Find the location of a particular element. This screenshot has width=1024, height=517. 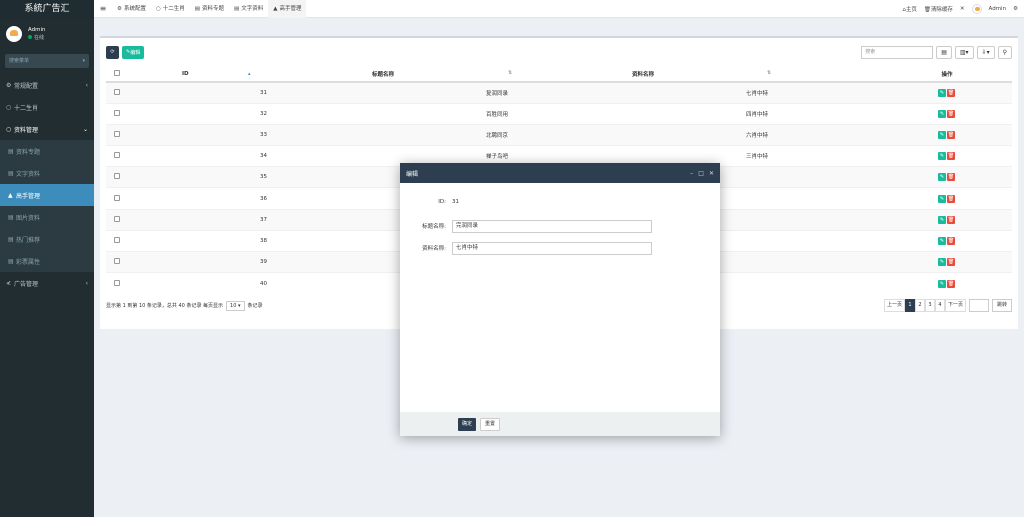

id-value: 31 is located at coordinates (455, 202).